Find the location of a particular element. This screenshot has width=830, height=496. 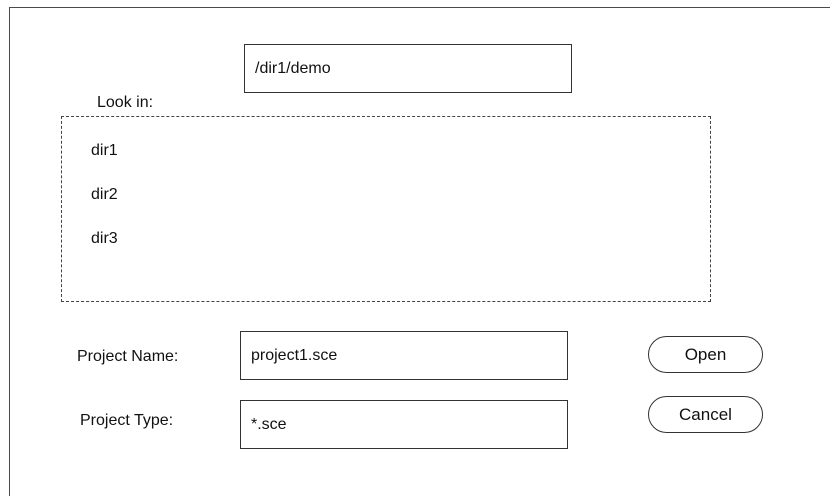

list-item: dir2 is located at coordinates (104, 195).